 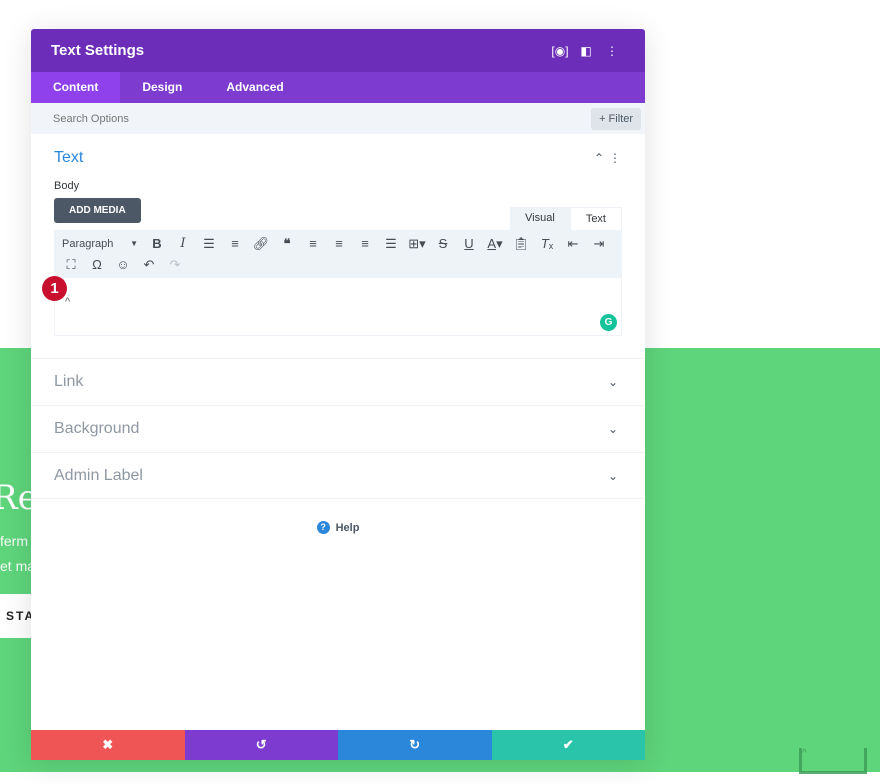 What do you see at coordinates (287, 243) in the screenshot?
I see `blockquote-icon: ❝` at bounding box center [287, 243].